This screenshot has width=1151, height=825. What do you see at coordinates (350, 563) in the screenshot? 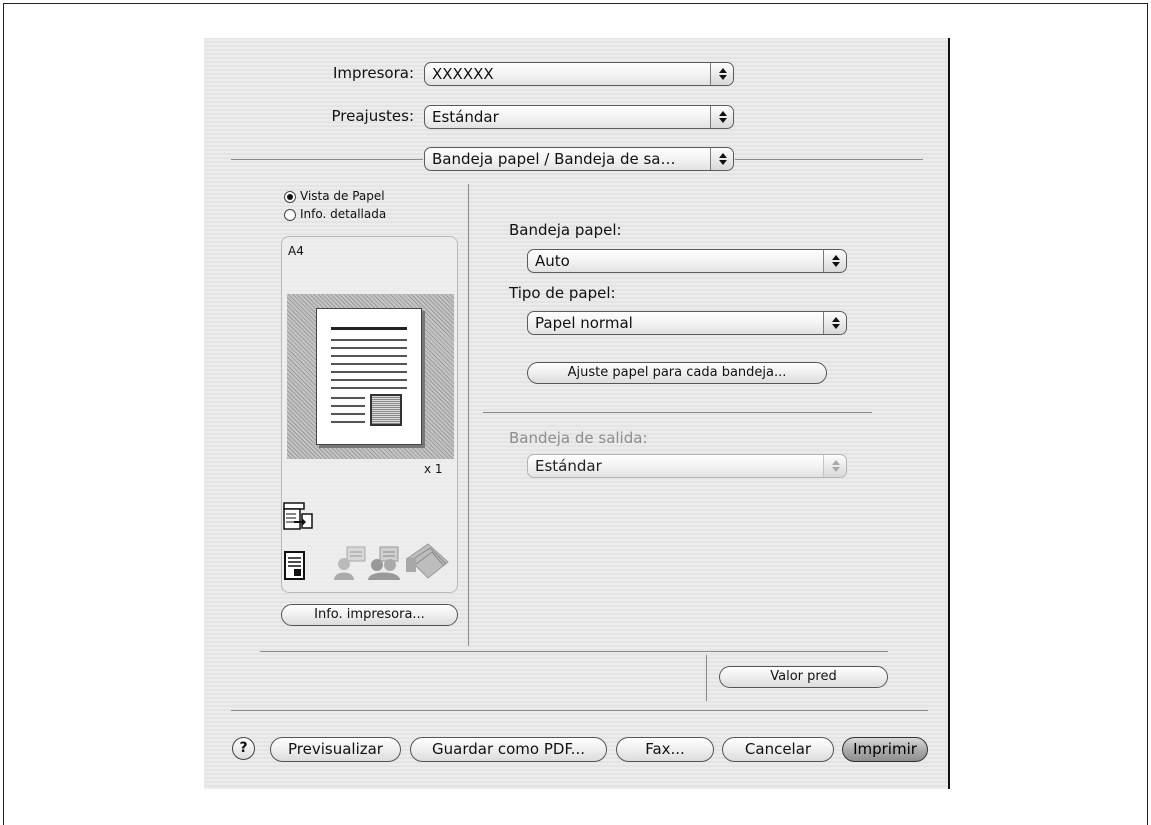
I see `user-auth-icon` at bounding box center [350, 563].